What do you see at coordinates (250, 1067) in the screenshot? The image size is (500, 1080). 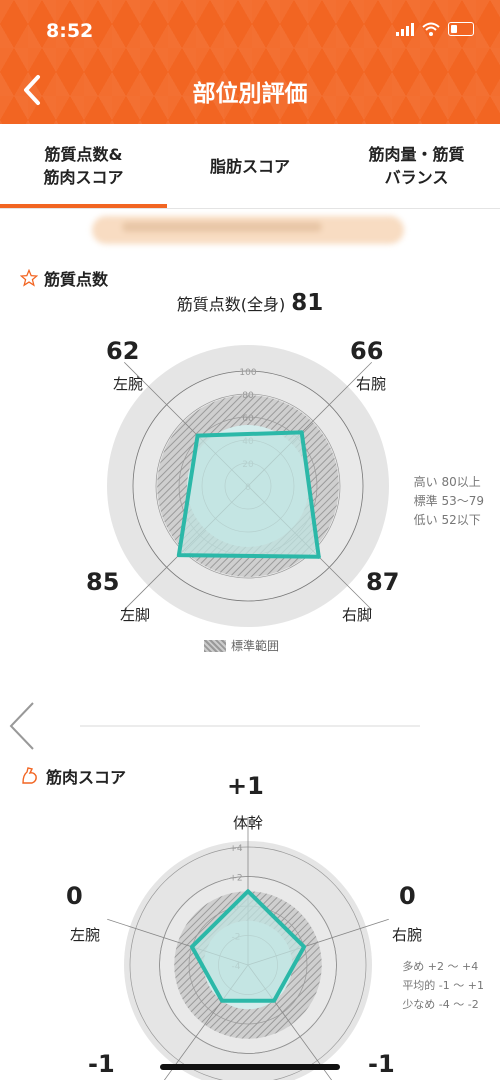 I see `home-indicator` at bounding box center [250, 1067].